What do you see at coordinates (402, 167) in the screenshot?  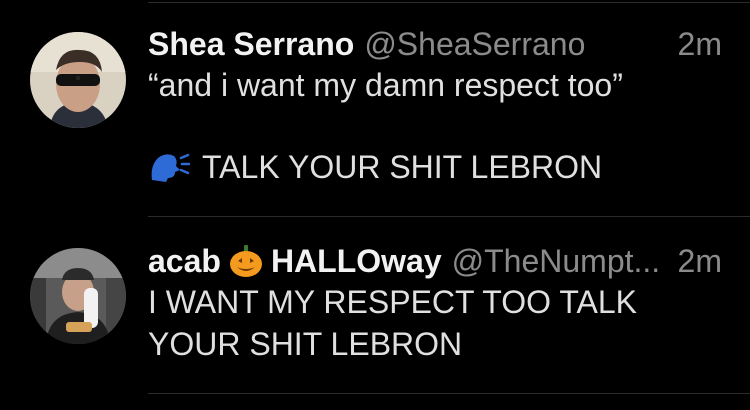 I see `tweet-text-line-2-text: TALK YOUR SHIT LEBRON` at bounding box center [402, 167].